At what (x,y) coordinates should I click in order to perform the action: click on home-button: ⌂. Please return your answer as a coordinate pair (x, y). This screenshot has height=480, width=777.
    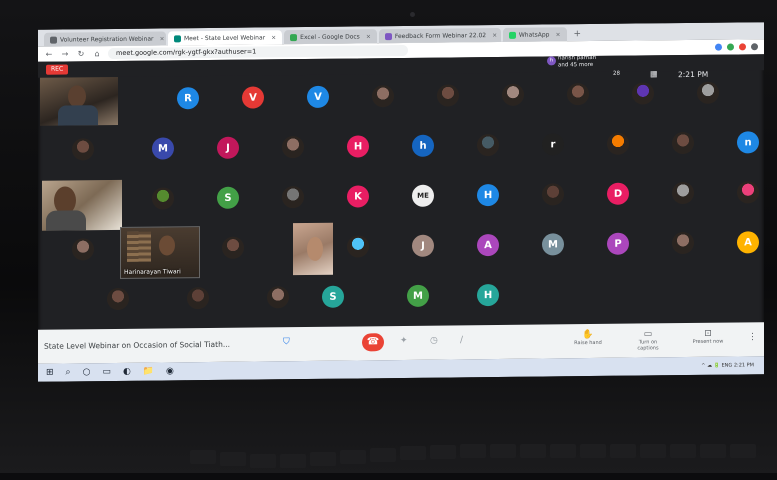
    Looking at the image, I should click on (97, 53).